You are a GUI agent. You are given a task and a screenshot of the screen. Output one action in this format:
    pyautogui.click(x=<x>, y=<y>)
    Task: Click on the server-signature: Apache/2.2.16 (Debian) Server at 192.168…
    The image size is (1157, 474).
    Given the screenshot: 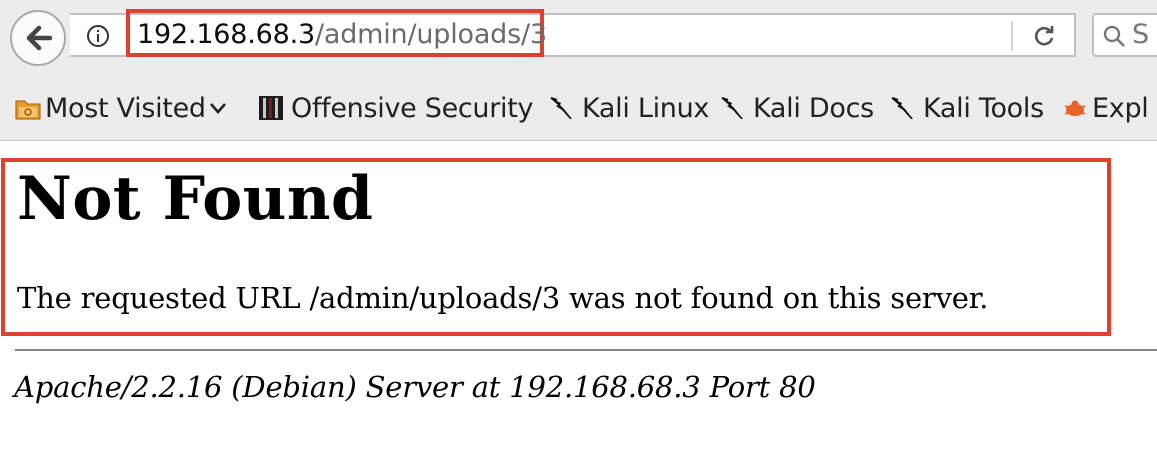 What is the action you would take?
    pyautogui.click(x=415, y=387)
    